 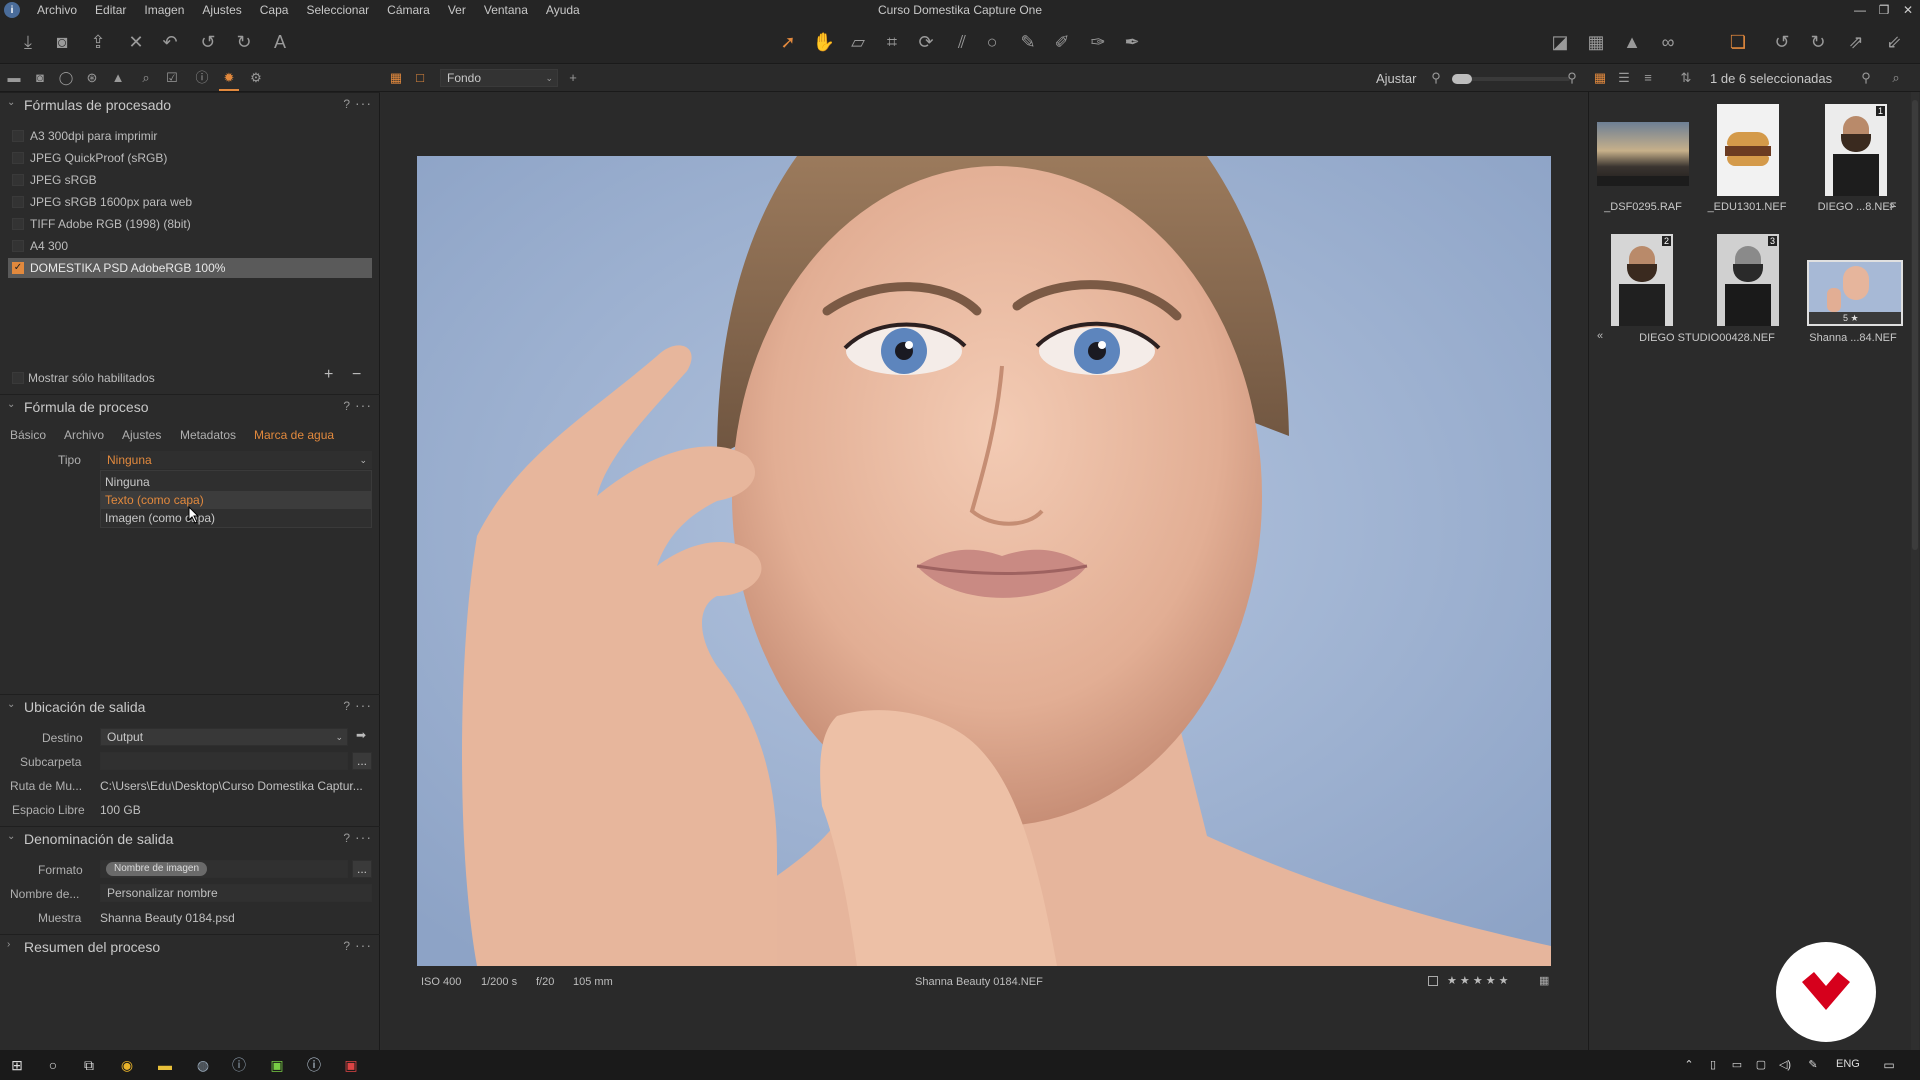 What do you see at coordinates (1748, 280) in the screenshot?
I see `thumbnail-diego-3: 3` at bounding box center [1748, 280].